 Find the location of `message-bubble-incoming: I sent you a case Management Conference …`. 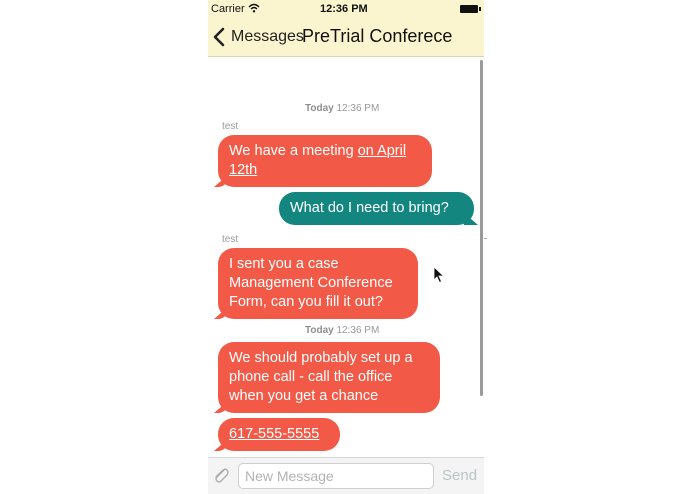

message-bubble-incoming: I sent you a case Management Conference … is located at coordinates (318, 283).